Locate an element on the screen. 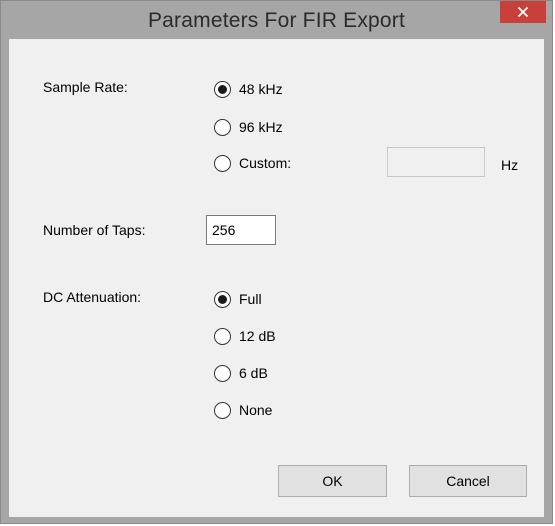 This screenshot has height=526, width=555. radio-dc-full: Full is located at coordinates (238, 299).